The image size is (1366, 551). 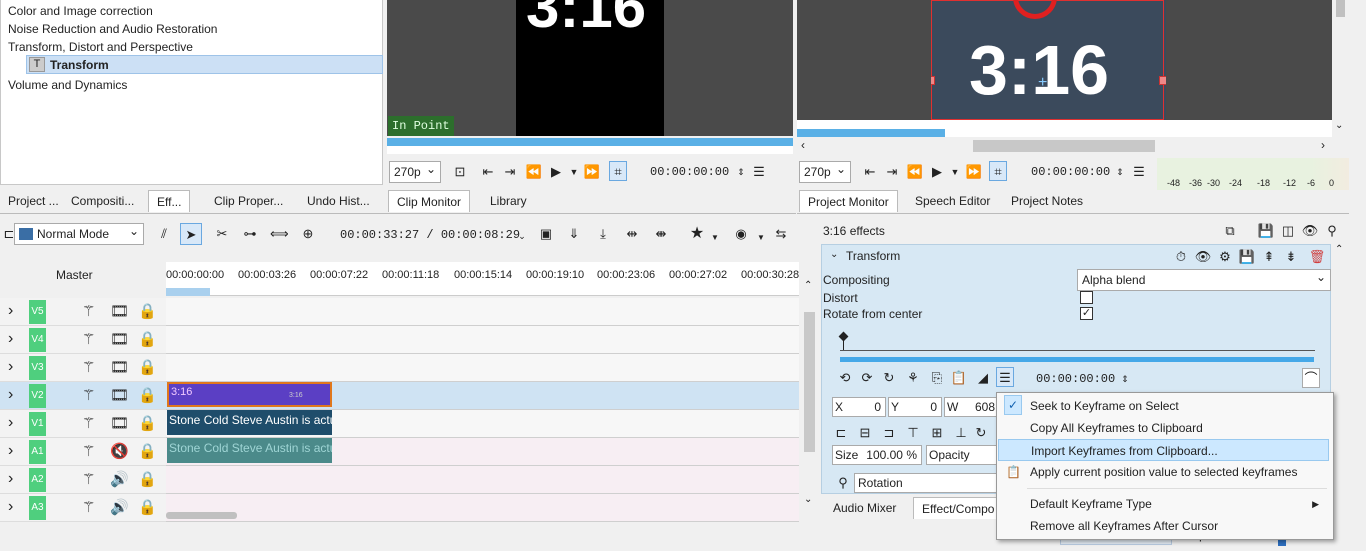 What do you see at coordinates (1339, 125) in the screenshot?
I see `scroll-down-icon: ⌄` at bounding box center [1339, 125].